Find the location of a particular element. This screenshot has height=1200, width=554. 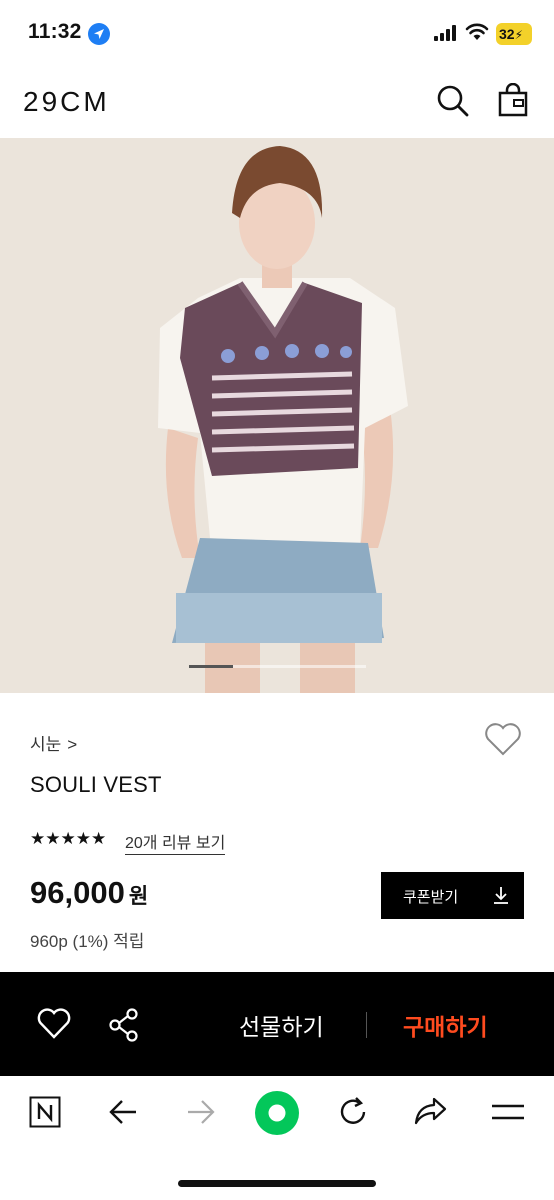

chevron-right-icon: > is located at coordinates (72, 744).